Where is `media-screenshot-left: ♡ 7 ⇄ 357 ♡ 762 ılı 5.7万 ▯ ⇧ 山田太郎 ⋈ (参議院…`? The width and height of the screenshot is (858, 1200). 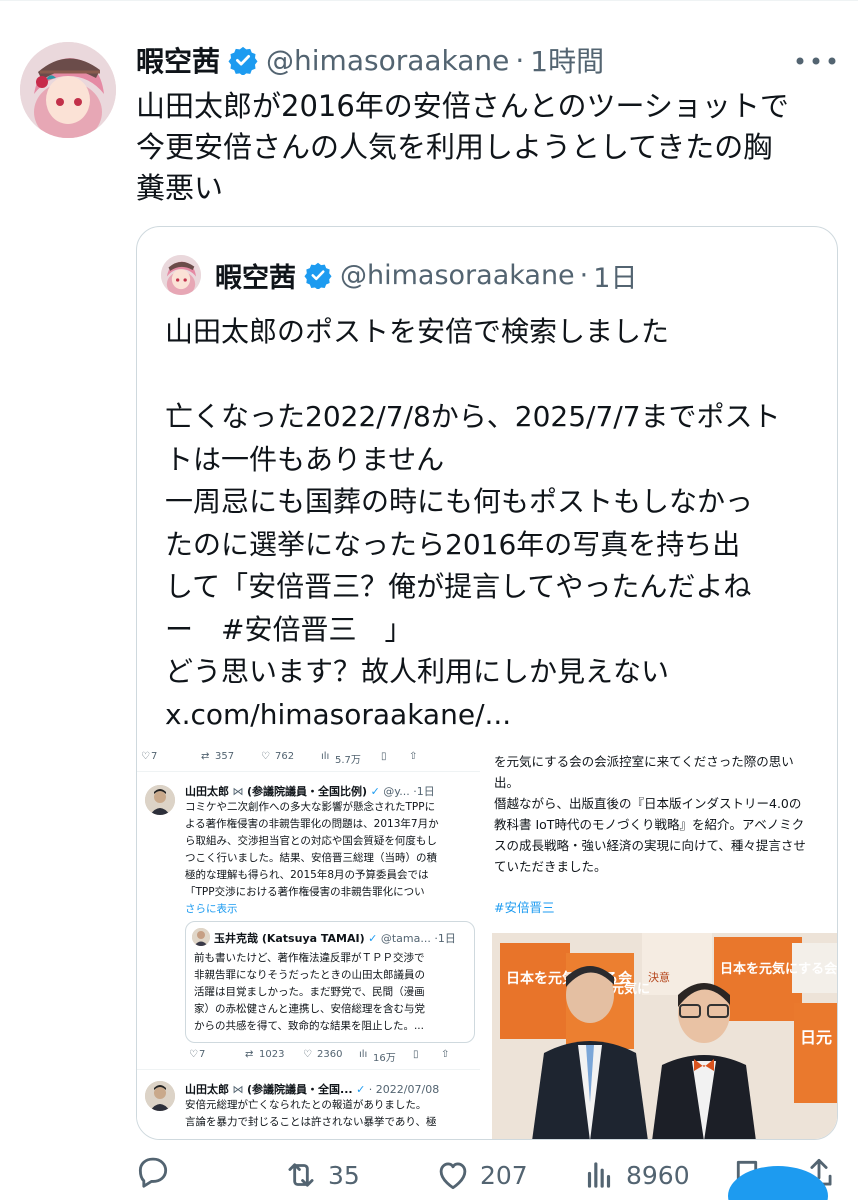
media-screenshot-left: ♡ 7 ⇄ 357 ♡ 762 ılı 5.7万 ▯ ⇧ 山田太郎 ⋈ (参議院… is located at coordinates (309, 942).